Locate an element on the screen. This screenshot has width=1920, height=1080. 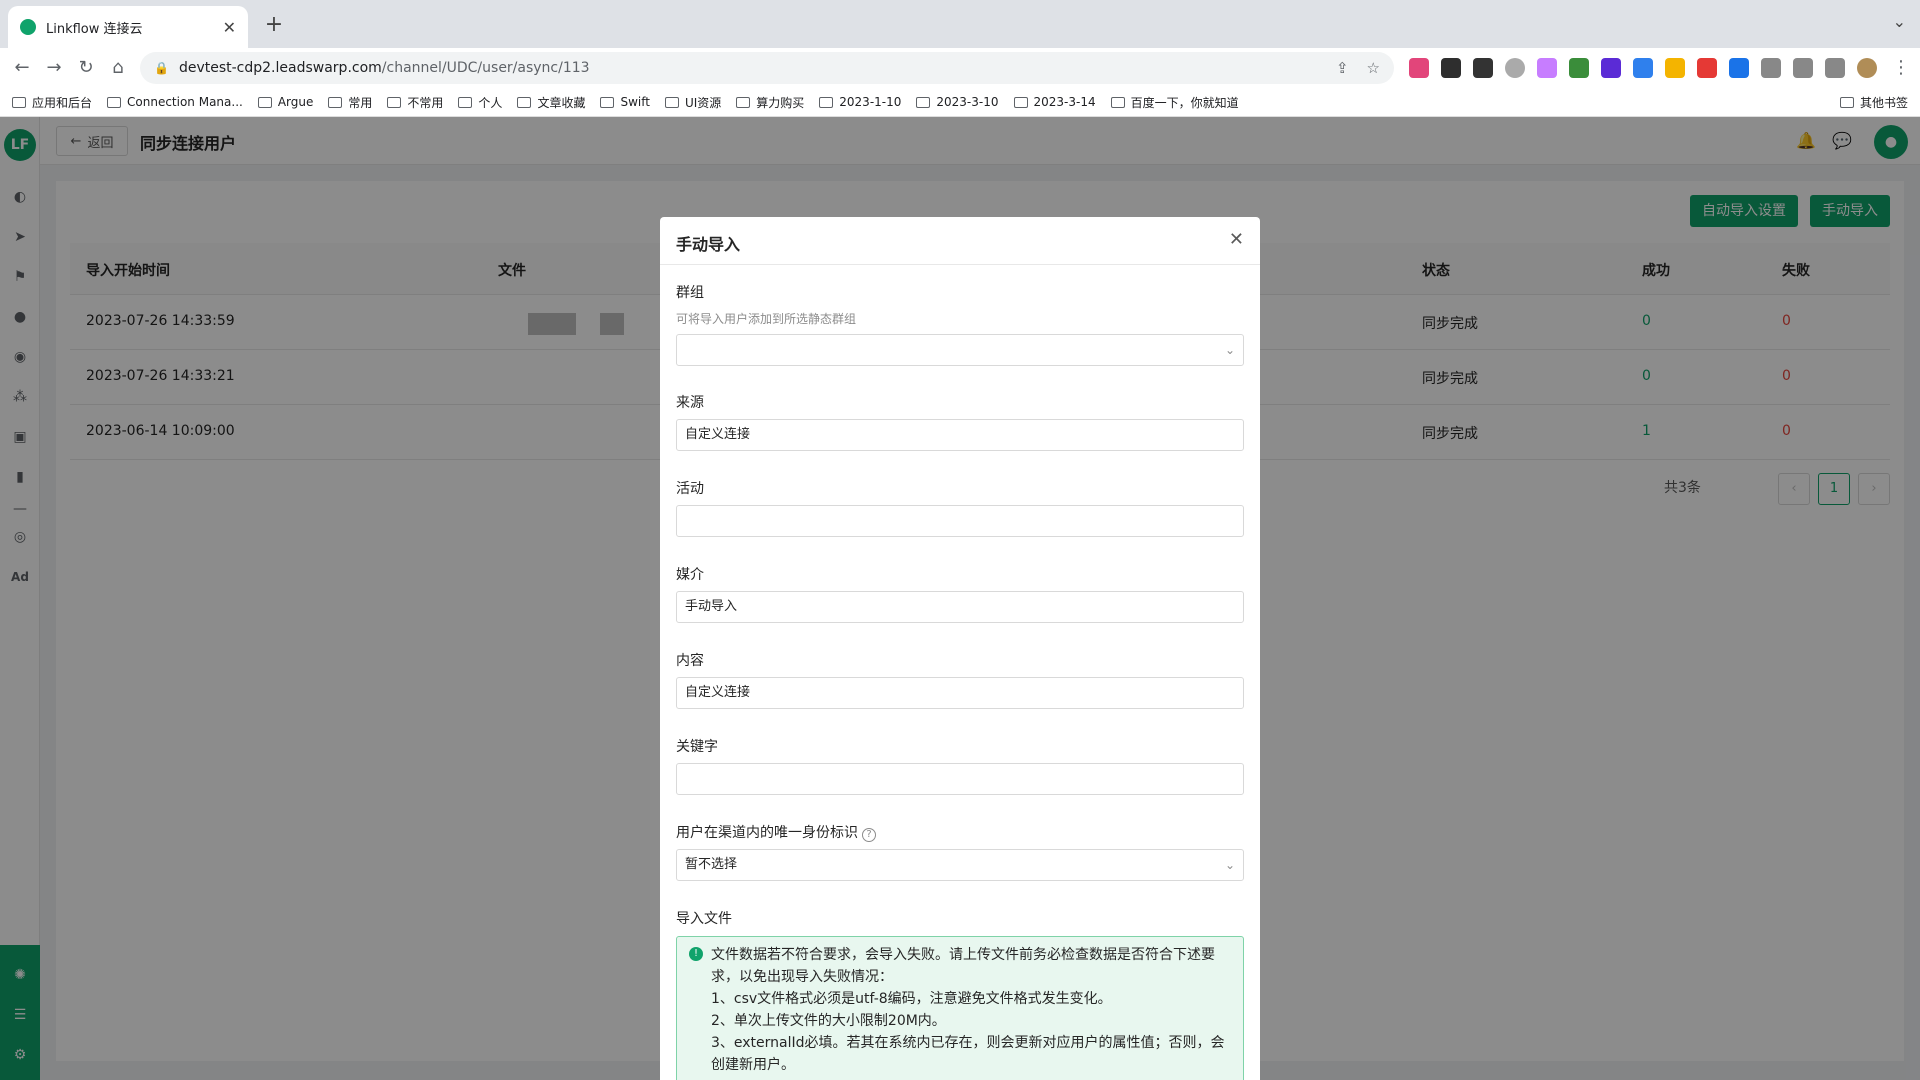
close-tab-icon: ✕ is located at coordinates (229, 27).